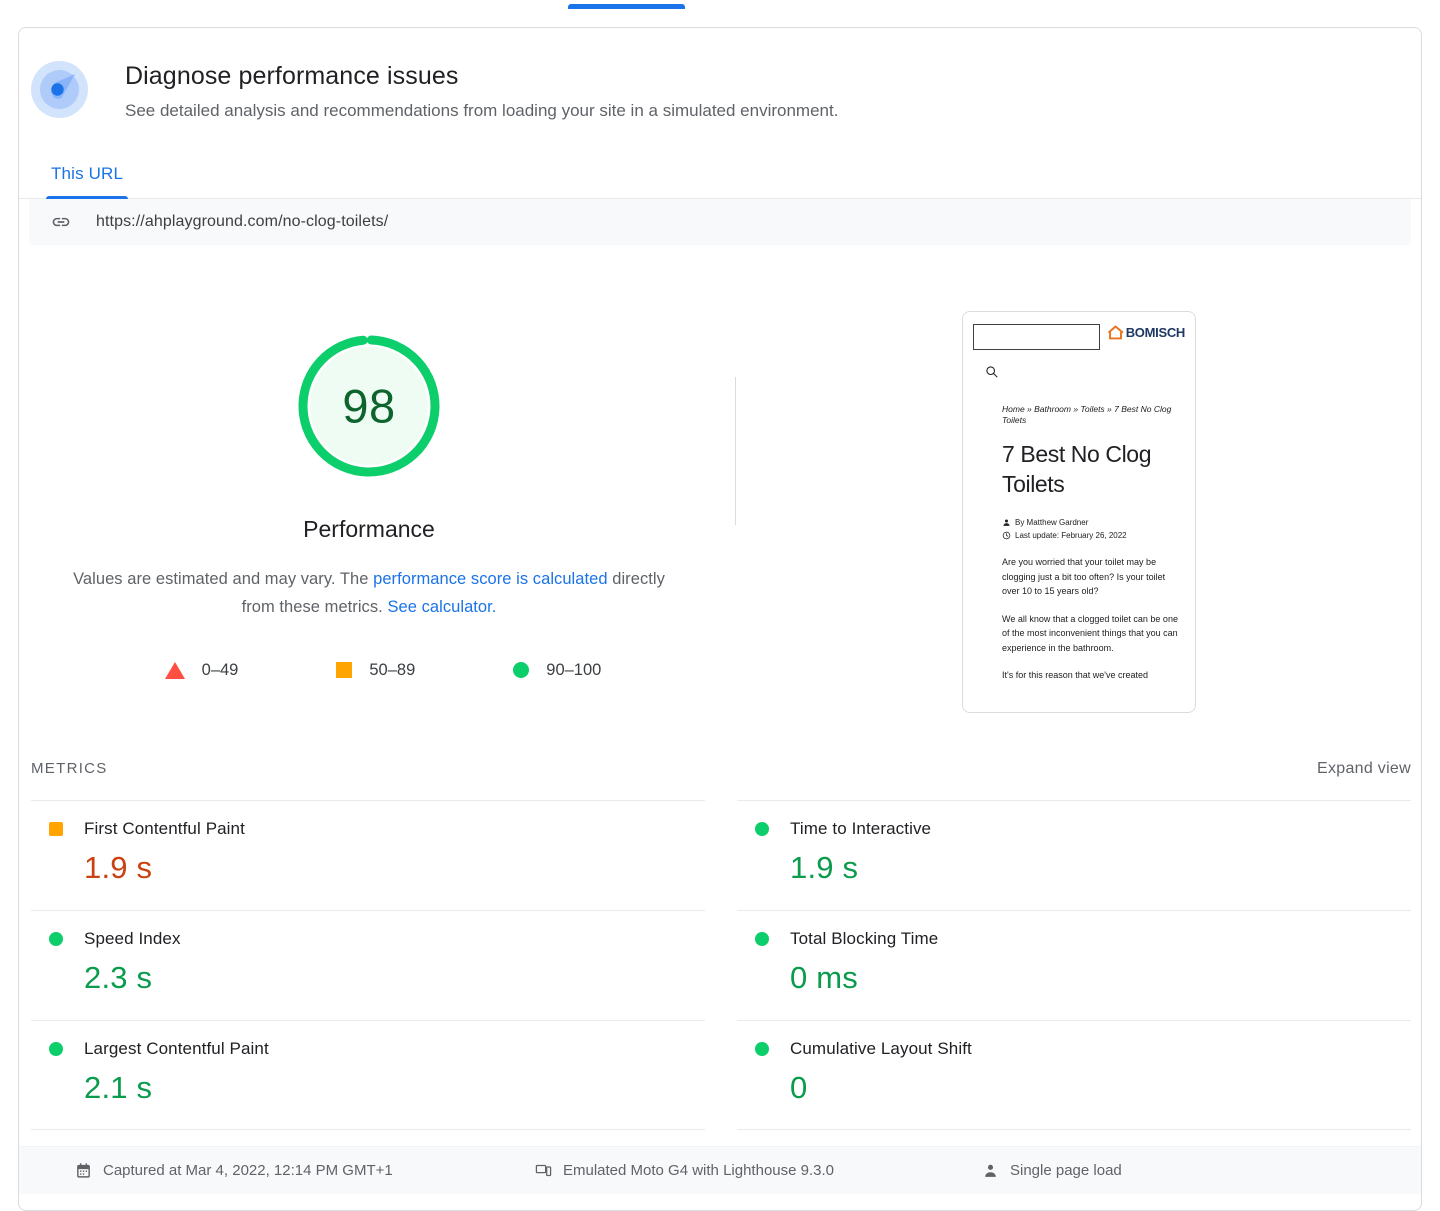 Image resolution: width=1440 pixels, height=1211 pixels. Describe the element at coordinates (1006, 535) in the screenshot. I see `clock-icon` at that location.